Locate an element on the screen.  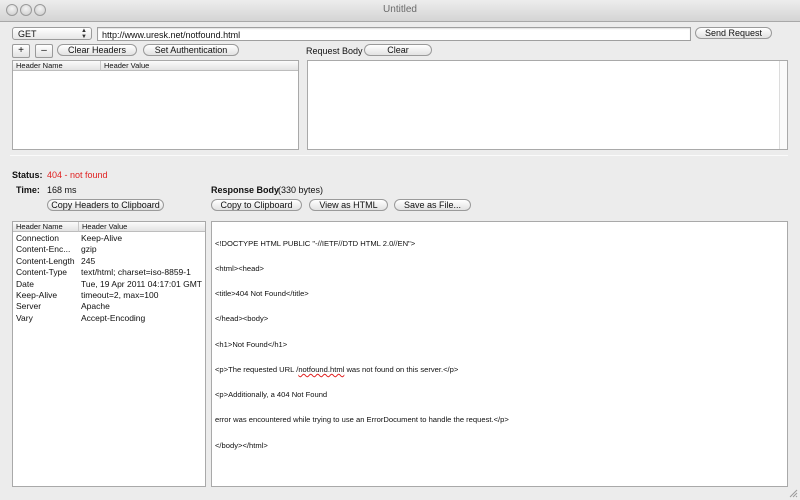
updown-arrows-icon: ▲ ▼ is located at coordinates (84, 34).